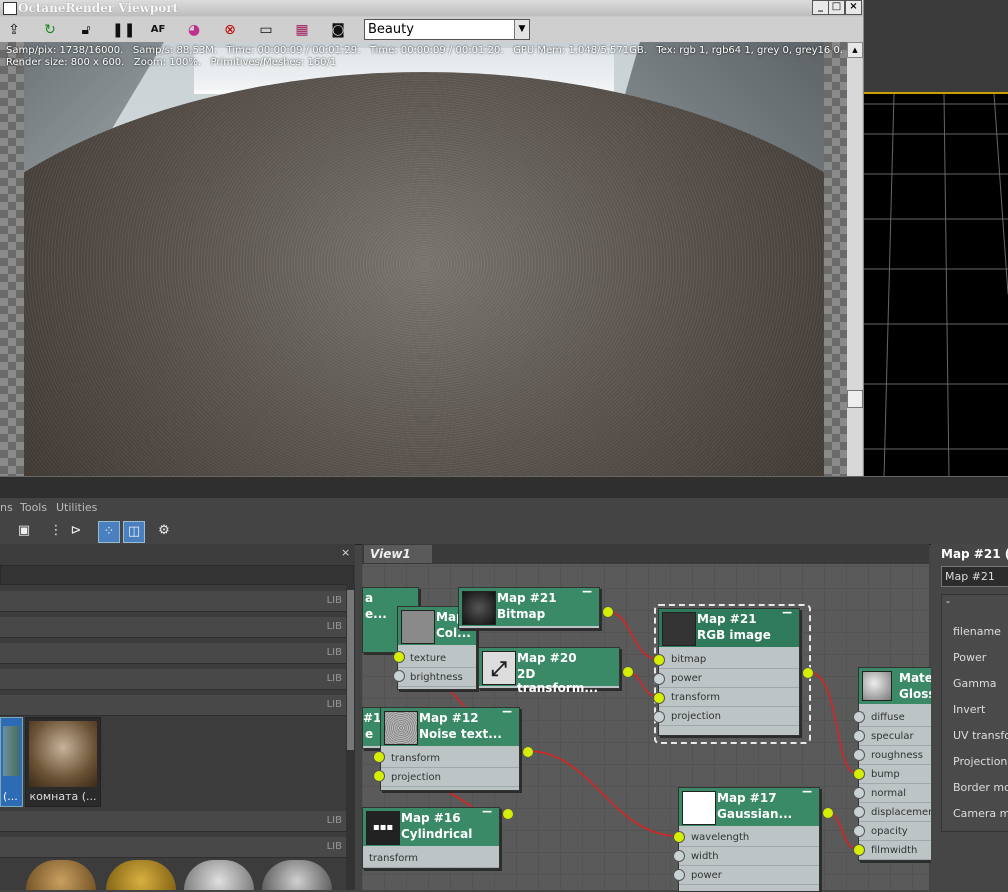  Describe the element at coordinates (529, 606) in the screenshot. I see `node-bitmap: Map #21 Bitmap −` at that location.